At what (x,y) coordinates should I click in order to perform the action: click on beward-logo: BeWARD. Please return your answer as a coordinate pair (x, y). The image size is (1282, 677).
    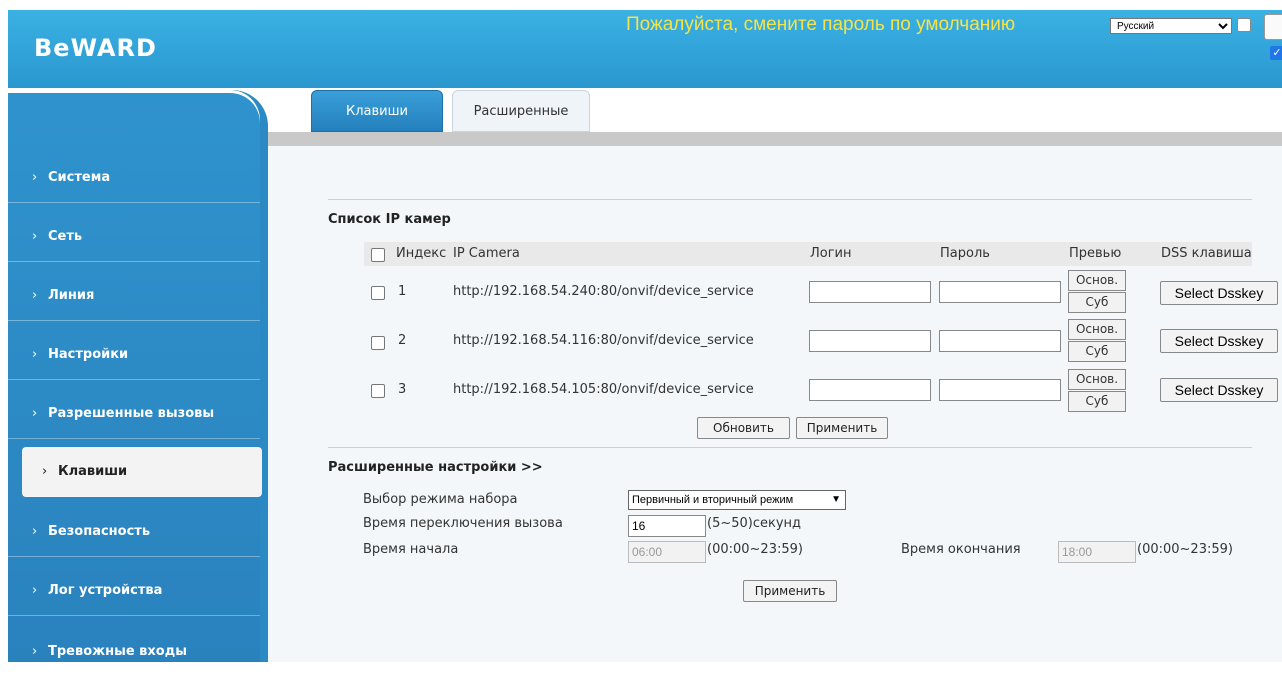
    Looking at the image, I should click on (95, 48).